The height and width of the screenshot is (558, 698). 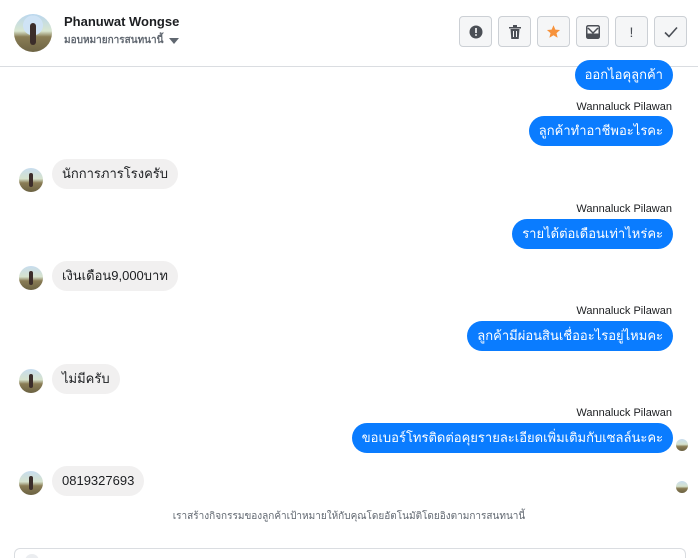 I want to click on assign-conversation-dropdown: มอบหมายการสนทนานี้, so click(x=122, y=40).